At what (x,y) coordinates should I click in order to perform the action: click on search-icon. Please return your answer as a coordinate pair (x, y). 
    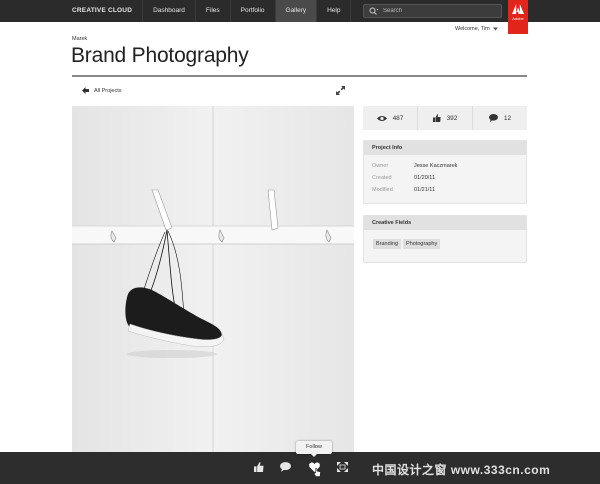
    Looking at the image, I should click on (374, 11).